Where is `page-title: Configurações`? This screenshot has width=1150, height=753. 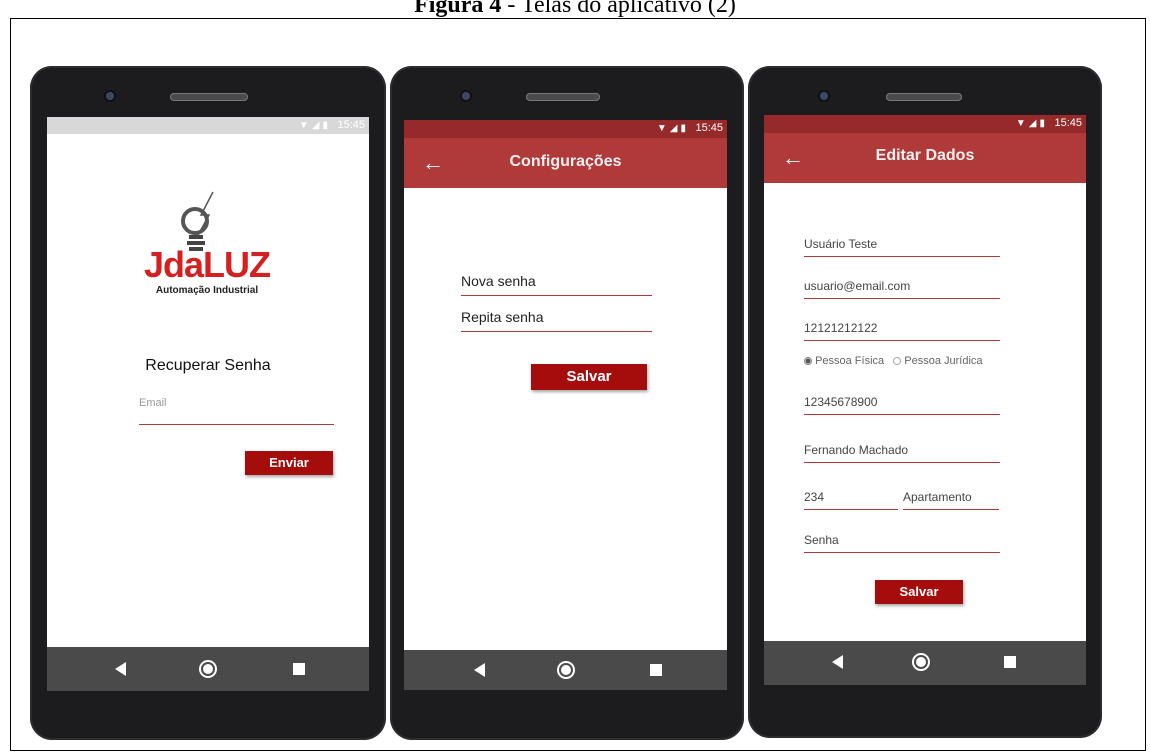 page-title: Configurações is located at coordinates (565, 161).